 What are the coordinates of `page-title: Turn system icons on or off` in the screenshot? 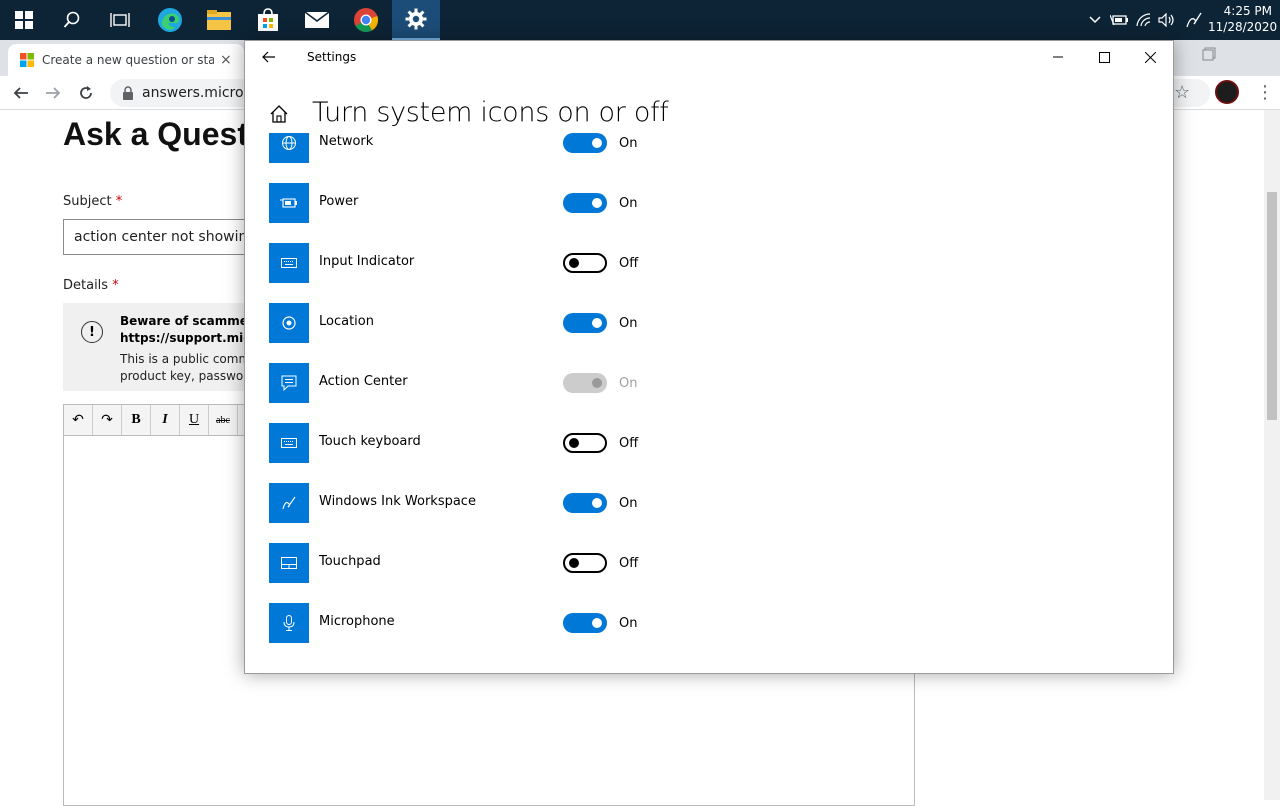 It's located at (490, 112).